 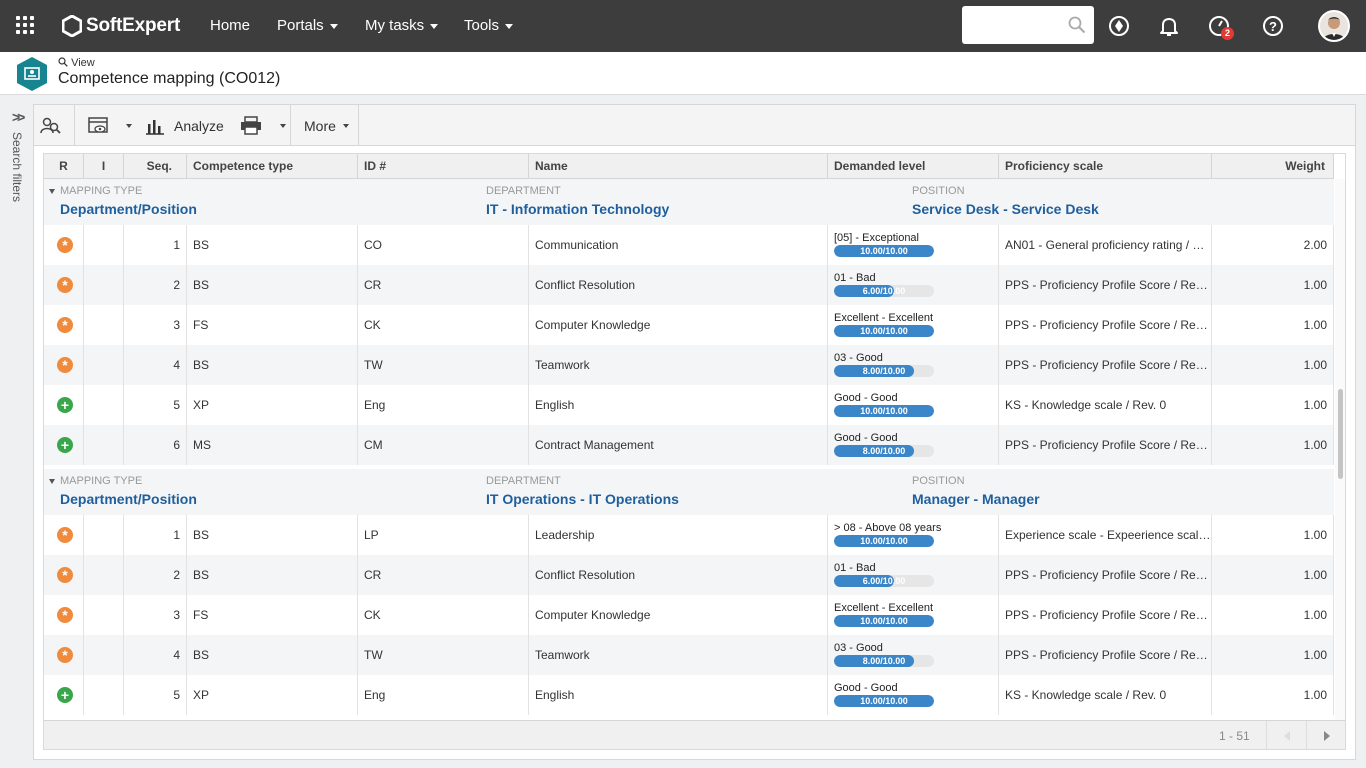 I want to click on grid-footer: 1 - 51, so click(x=694, y=734).